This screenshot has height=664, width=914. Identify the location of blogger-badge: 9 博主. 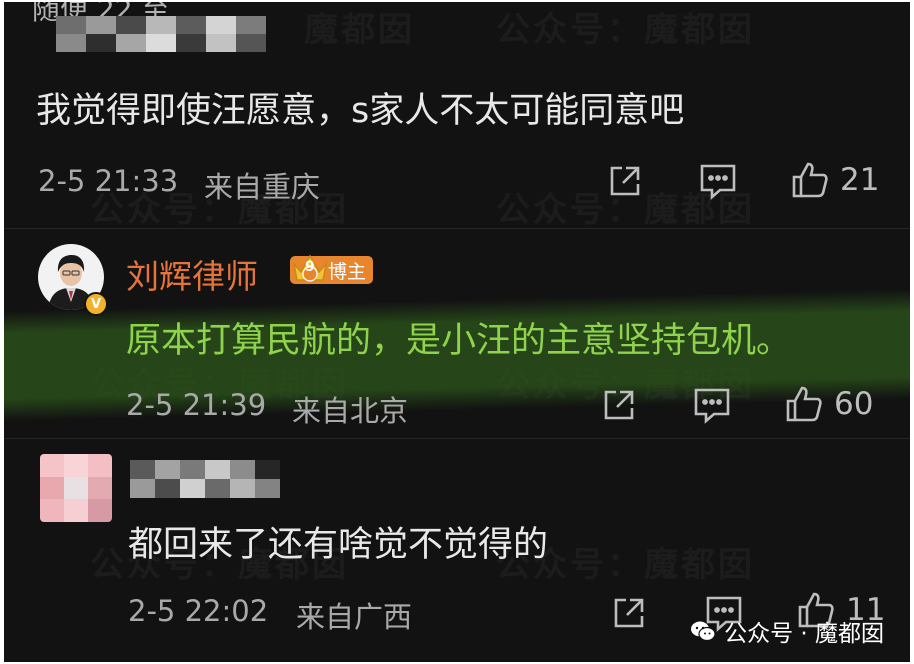
(332, 269).